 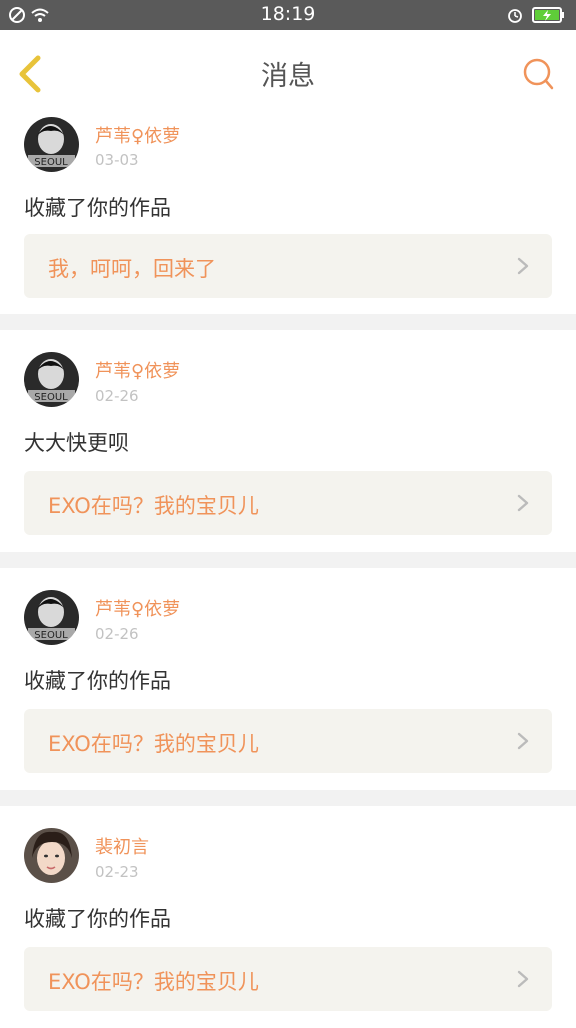 I want to click on avatar, so click(x=51, y=855).